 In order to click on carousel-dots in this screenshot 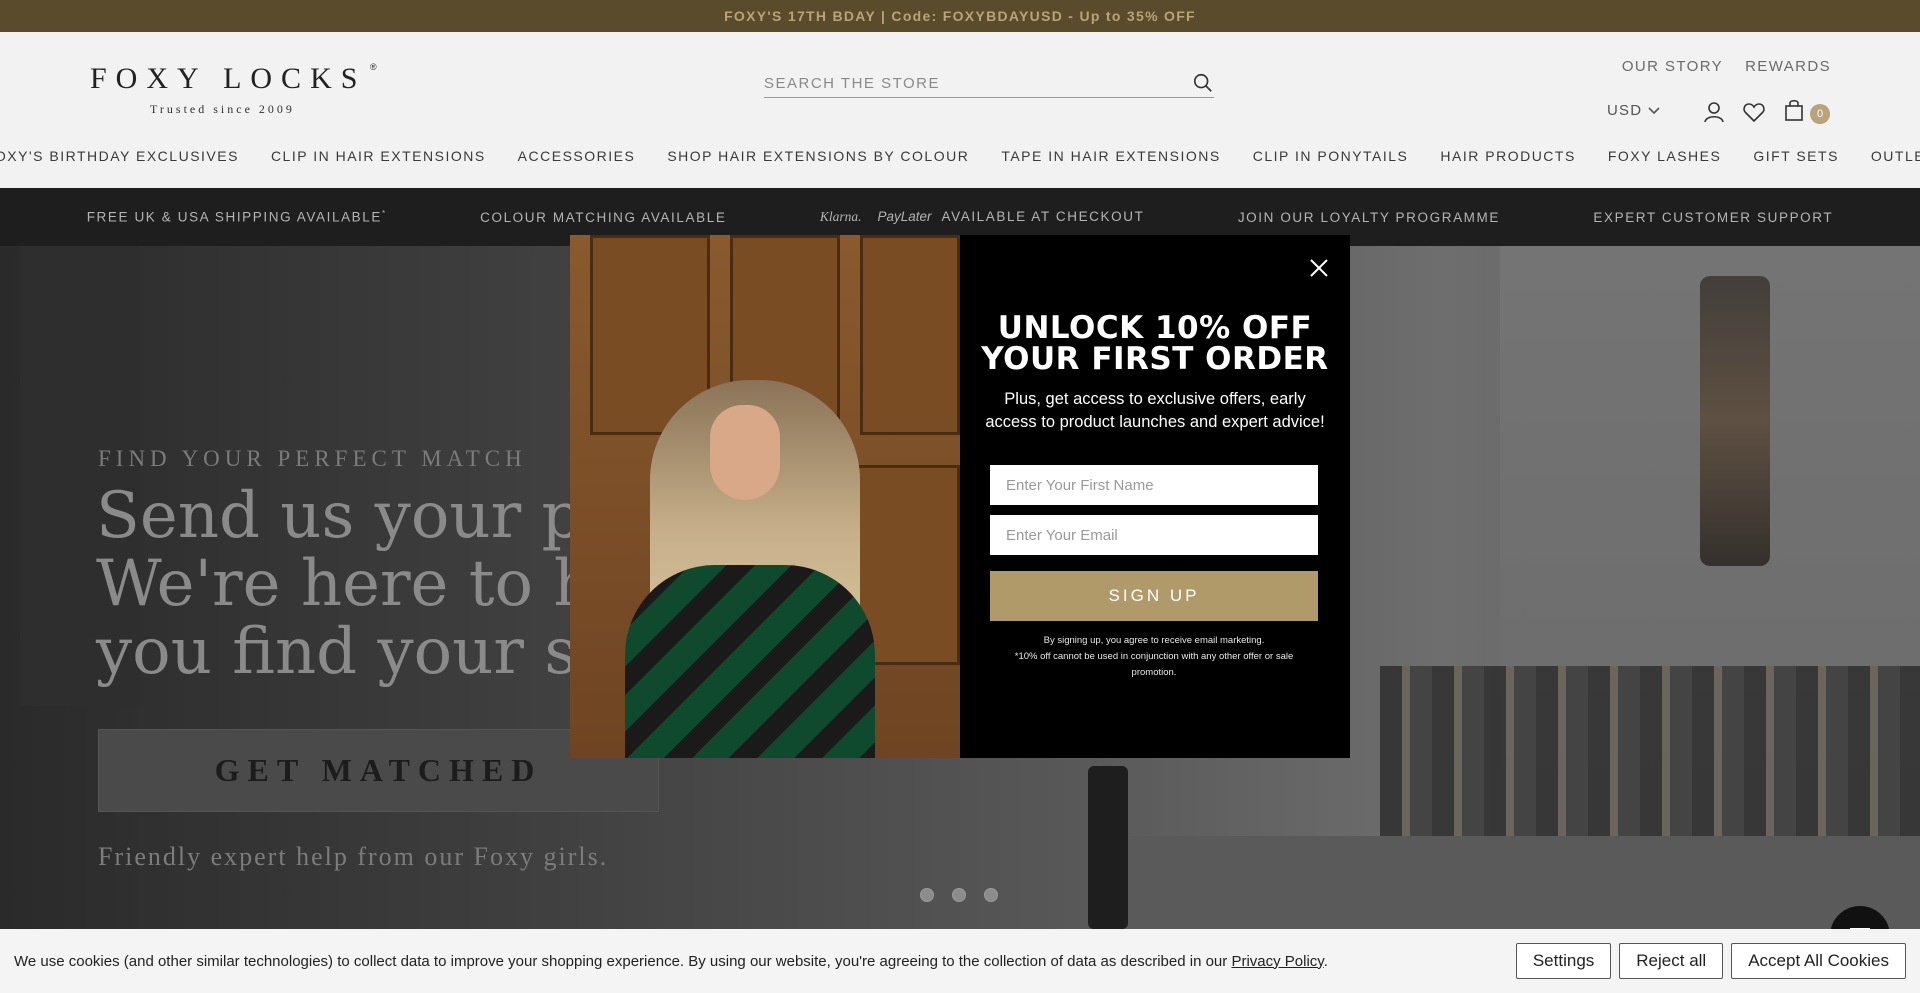, I will do `click(959, 895)`.